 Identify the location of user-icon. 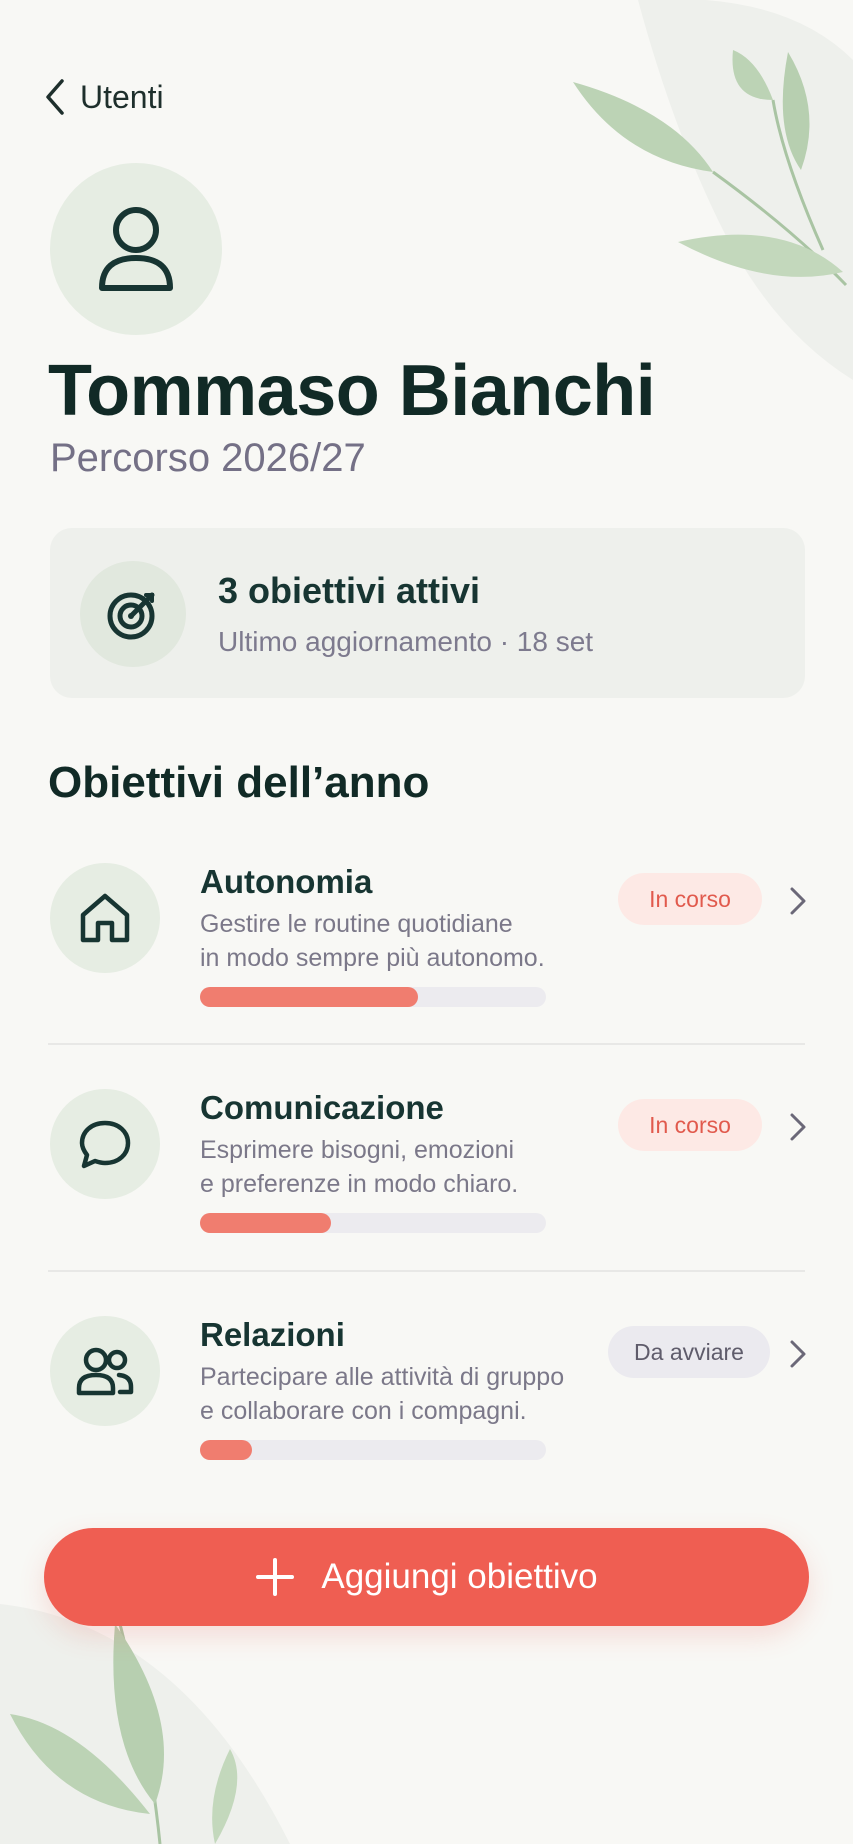
(136, 249).